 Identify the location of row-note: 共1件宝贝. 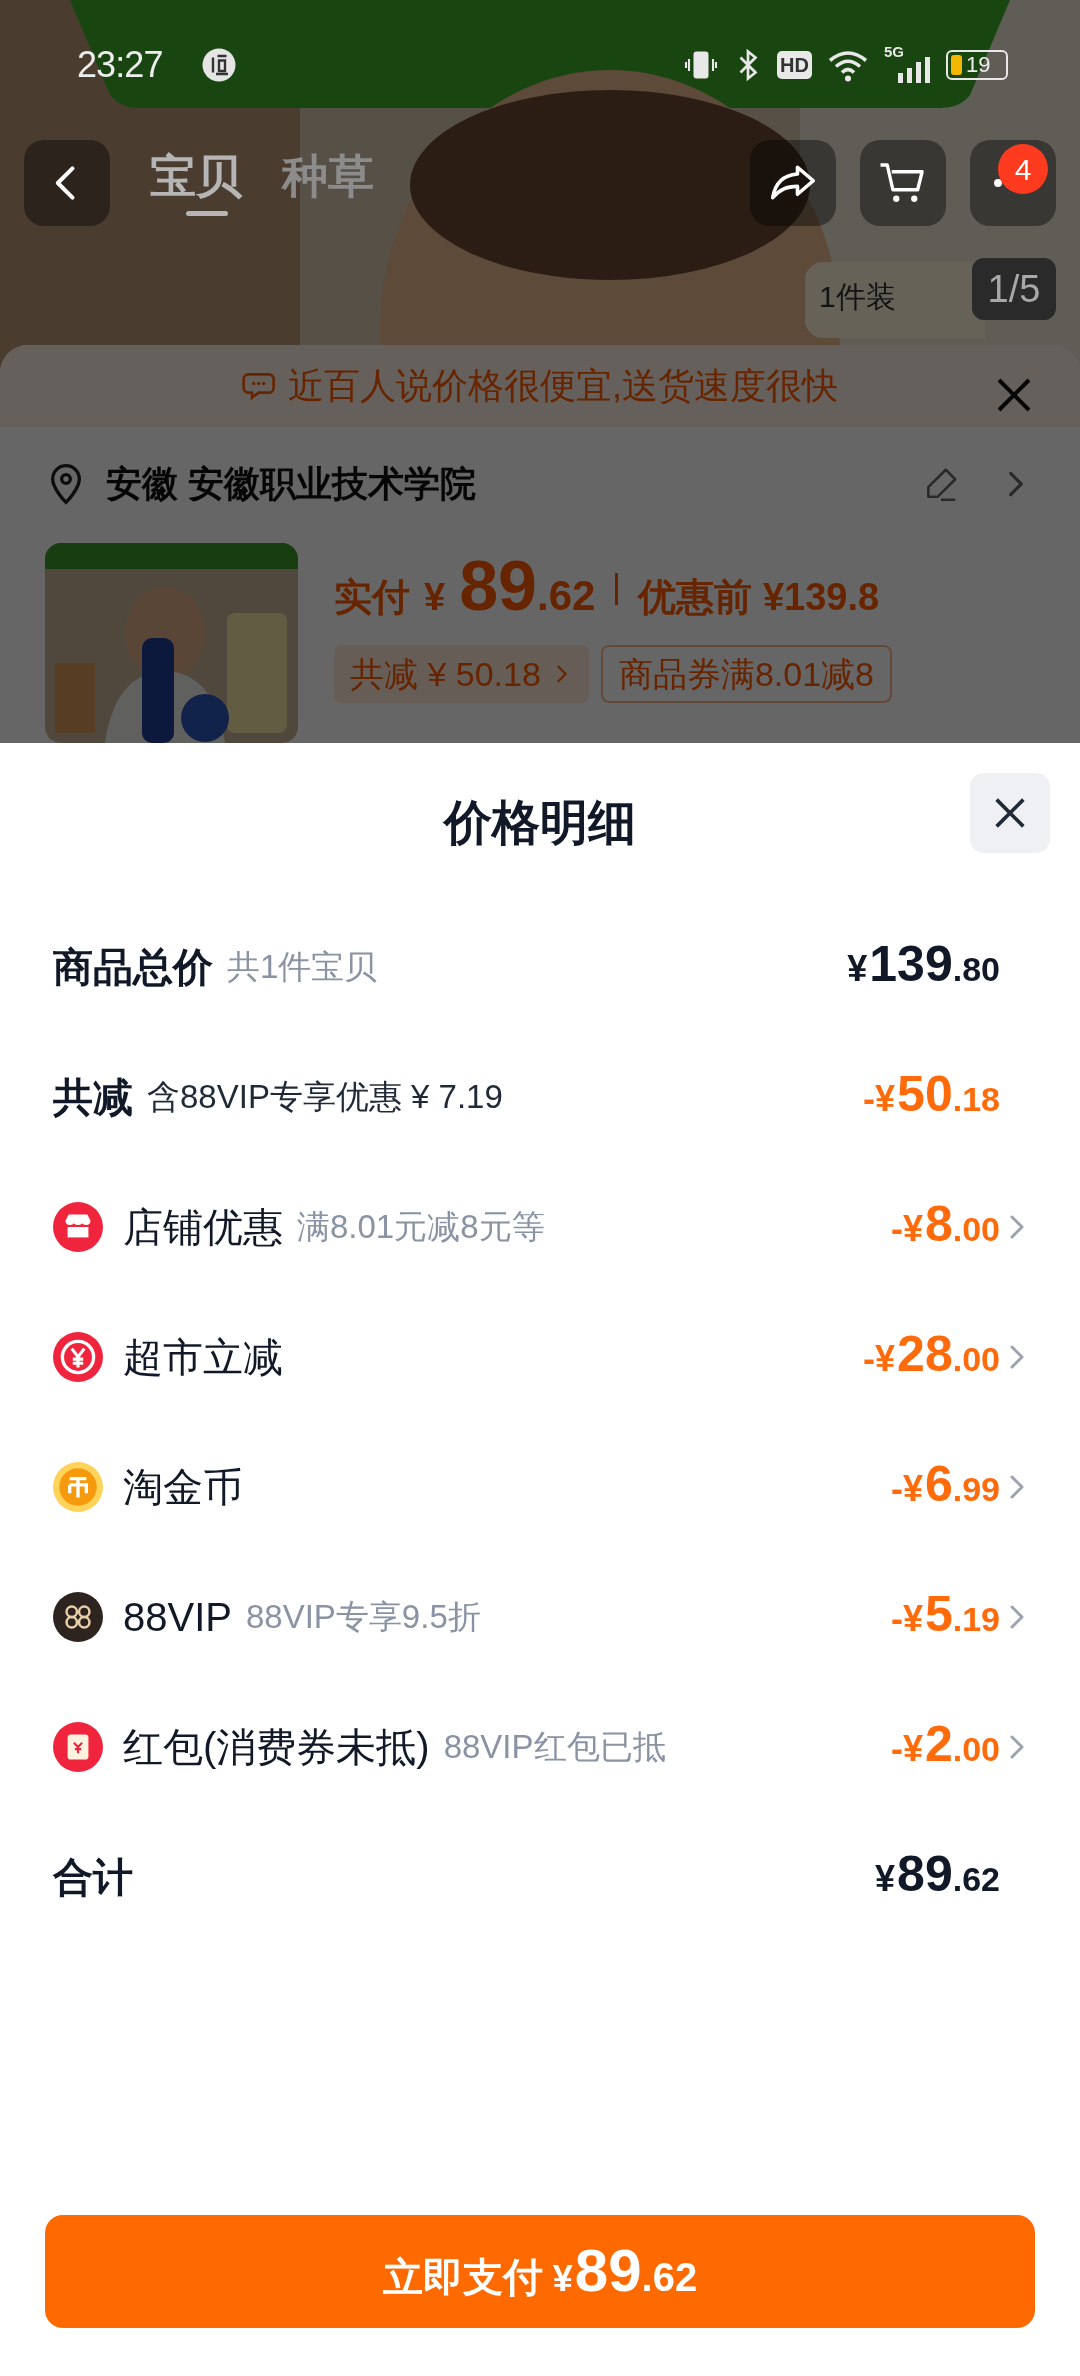
(302, 967).